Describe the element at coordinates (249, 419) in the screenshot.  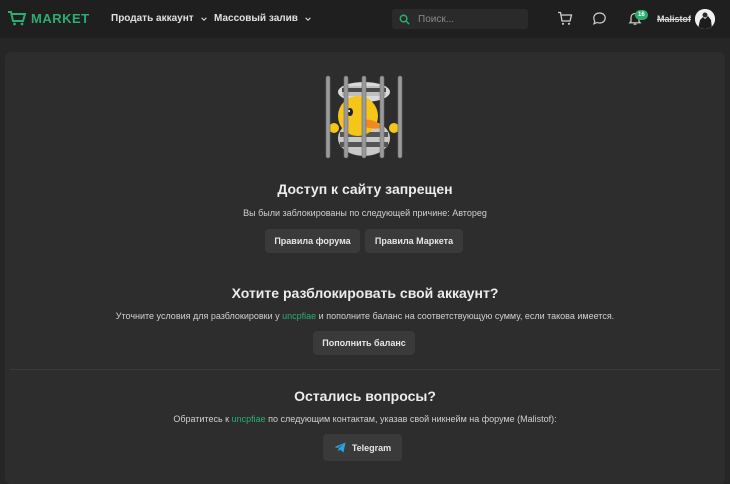
I see `questions-contact-link: uncpfiae` at that location.